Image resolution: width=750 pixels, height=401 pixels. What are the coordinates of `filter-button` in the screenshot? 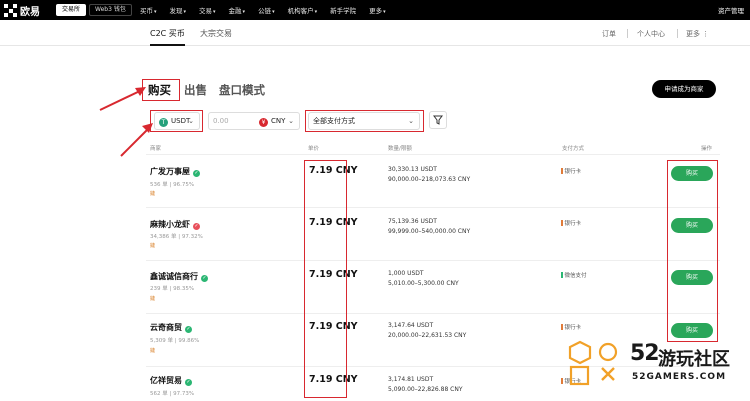 It's located at (438, 120).